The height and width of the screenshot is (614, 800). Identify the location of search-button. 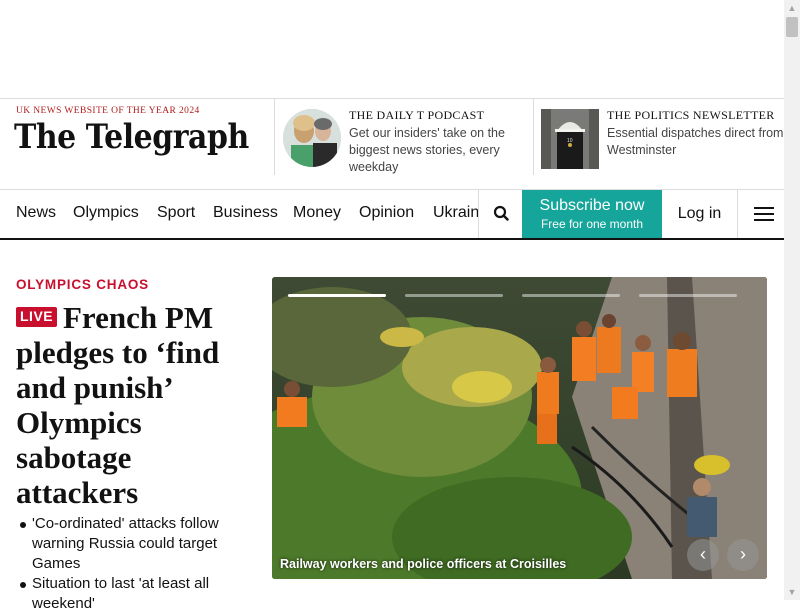
(500, 214).